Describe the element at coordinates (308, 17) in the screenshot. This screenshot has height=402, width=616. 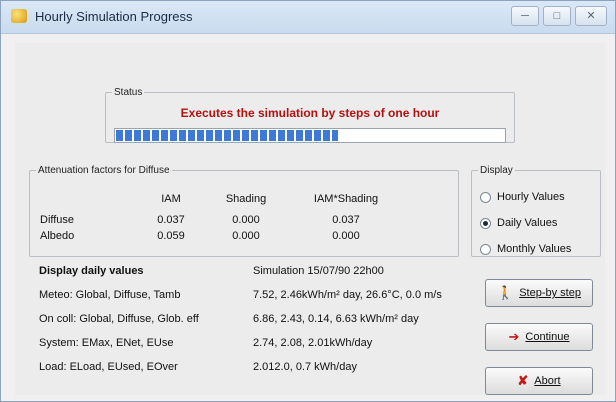
I see `title-bar: Hourly Simulation Progress ─ □ ✕` at that location.